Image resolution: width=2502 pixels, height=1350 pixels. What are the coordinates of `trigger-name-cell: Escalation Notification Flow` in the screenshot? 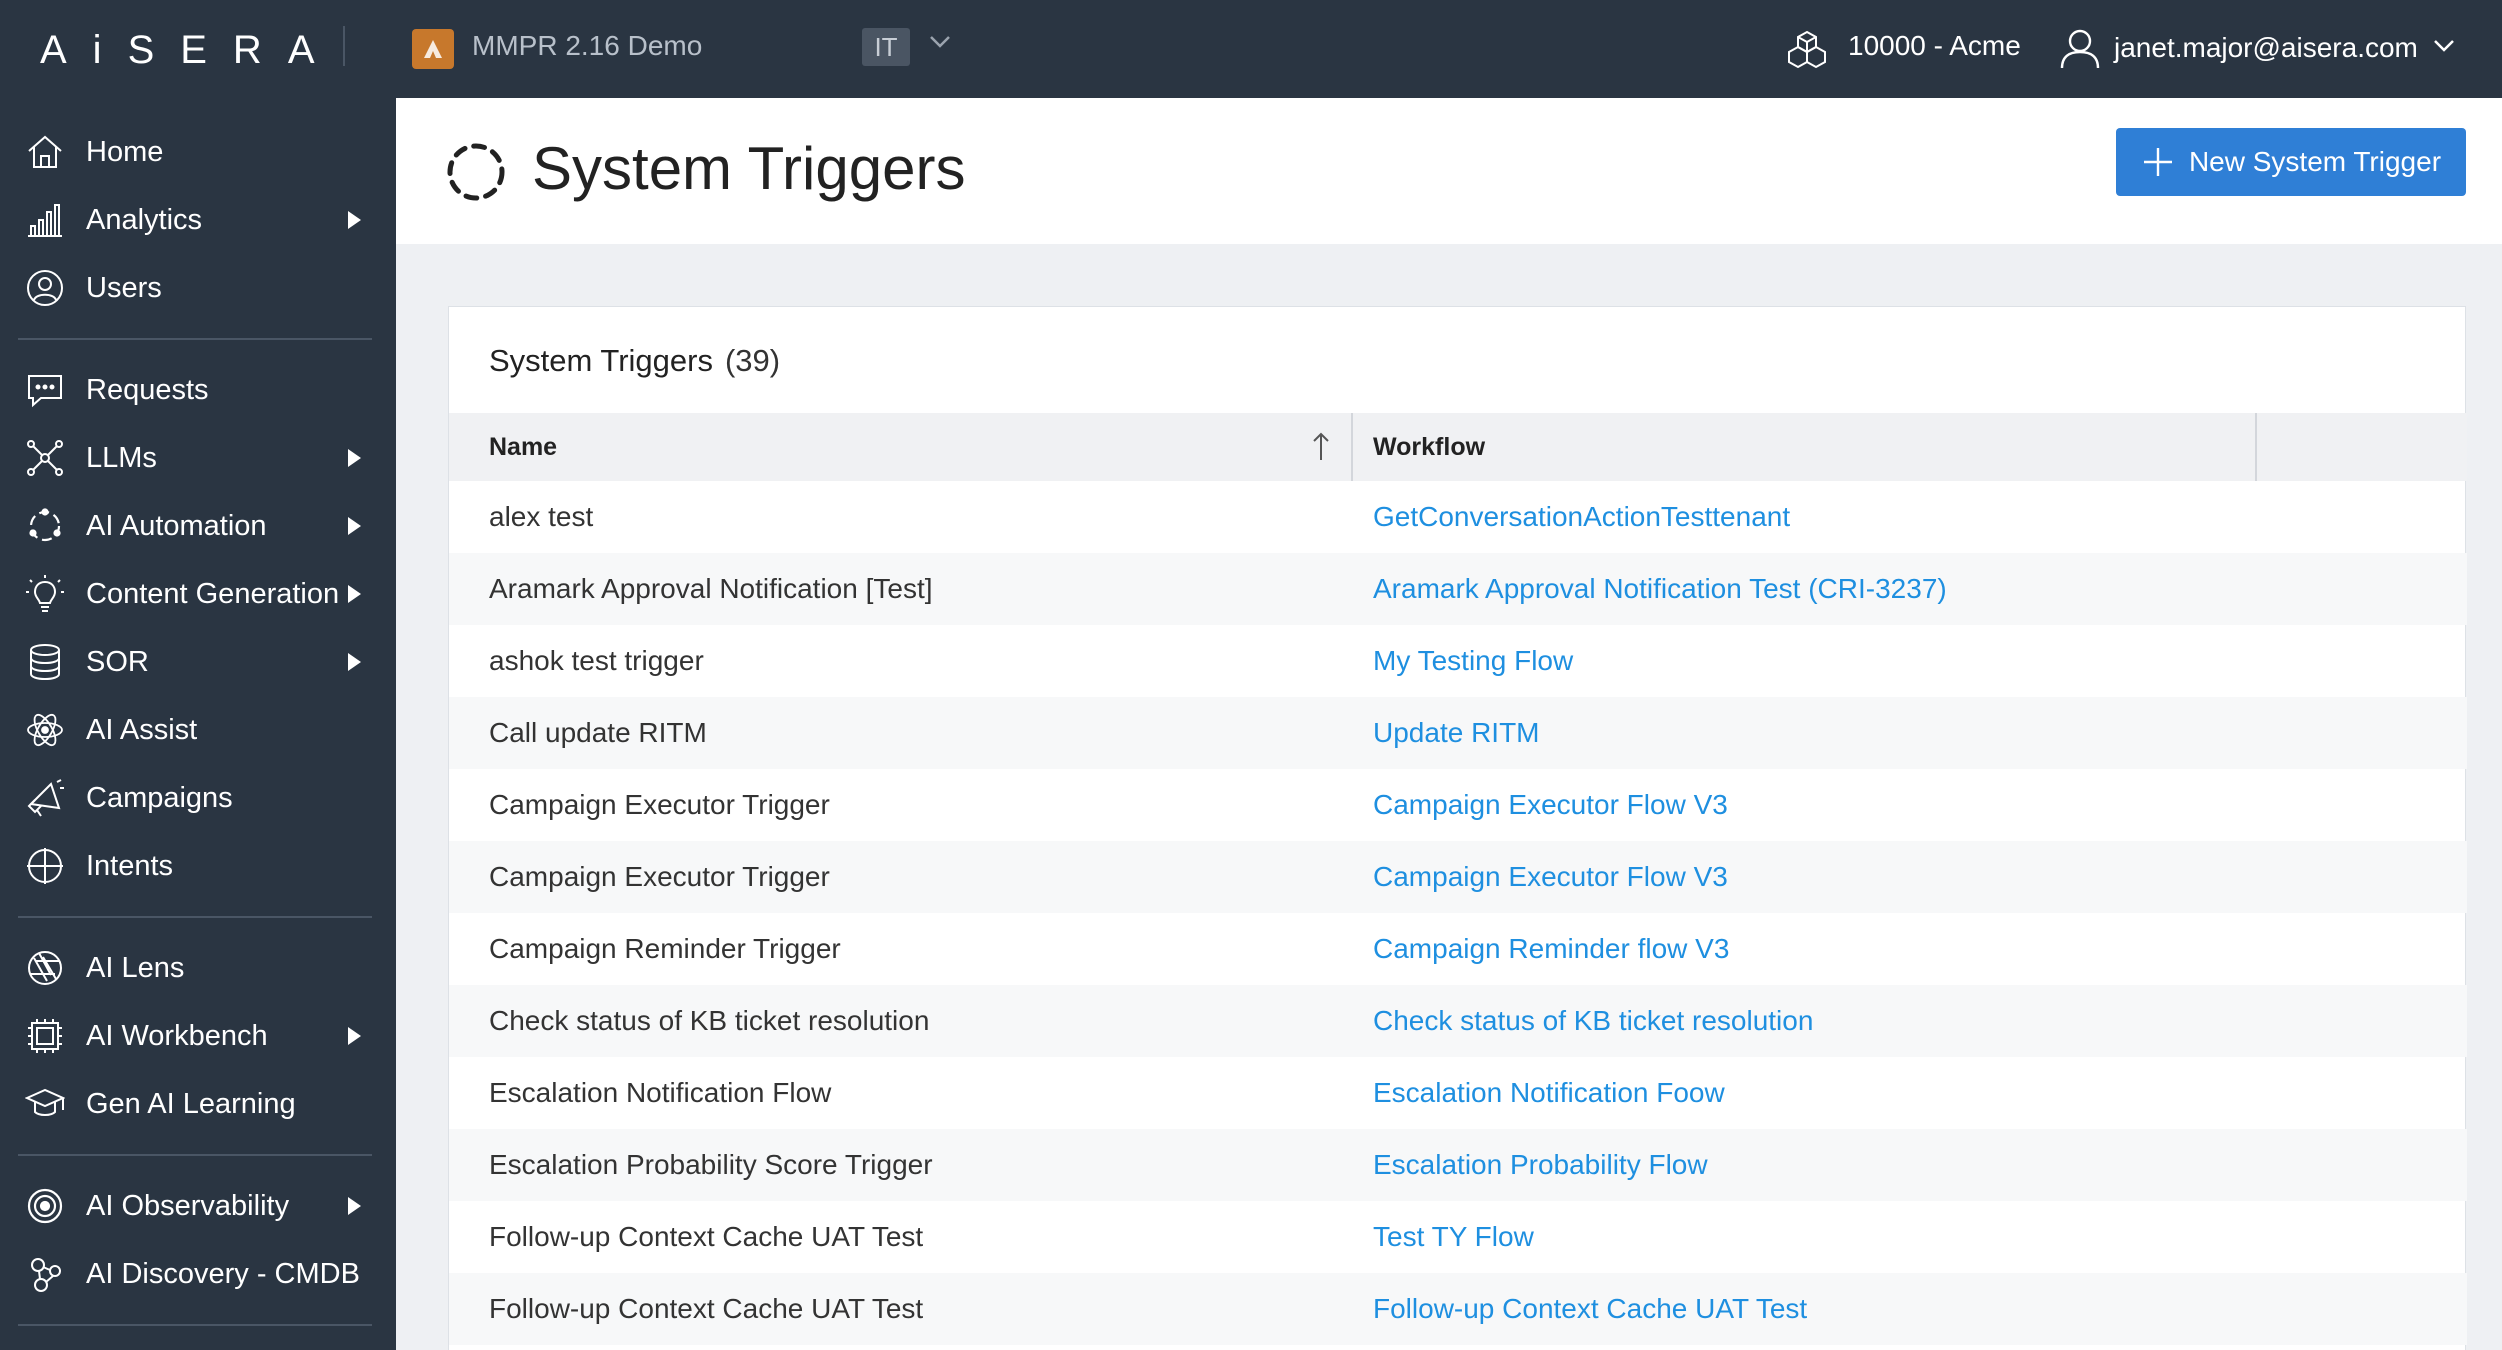 It's located at (660, 1092).